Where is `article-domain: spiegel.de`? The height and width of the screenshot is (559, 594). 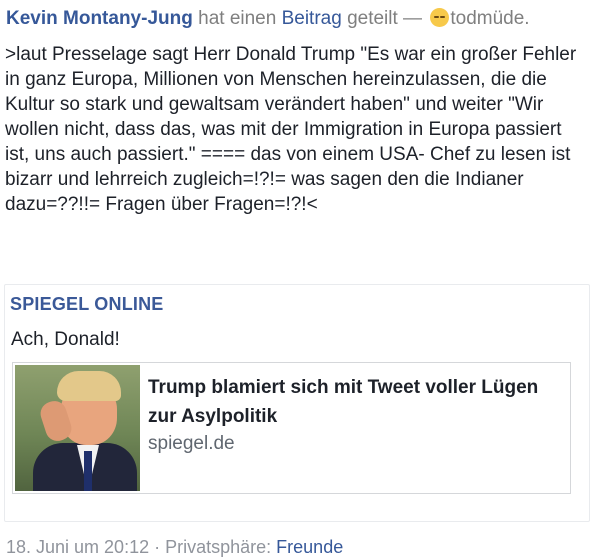 article-domain: spiegel.de is located at coordinates (191, 443).